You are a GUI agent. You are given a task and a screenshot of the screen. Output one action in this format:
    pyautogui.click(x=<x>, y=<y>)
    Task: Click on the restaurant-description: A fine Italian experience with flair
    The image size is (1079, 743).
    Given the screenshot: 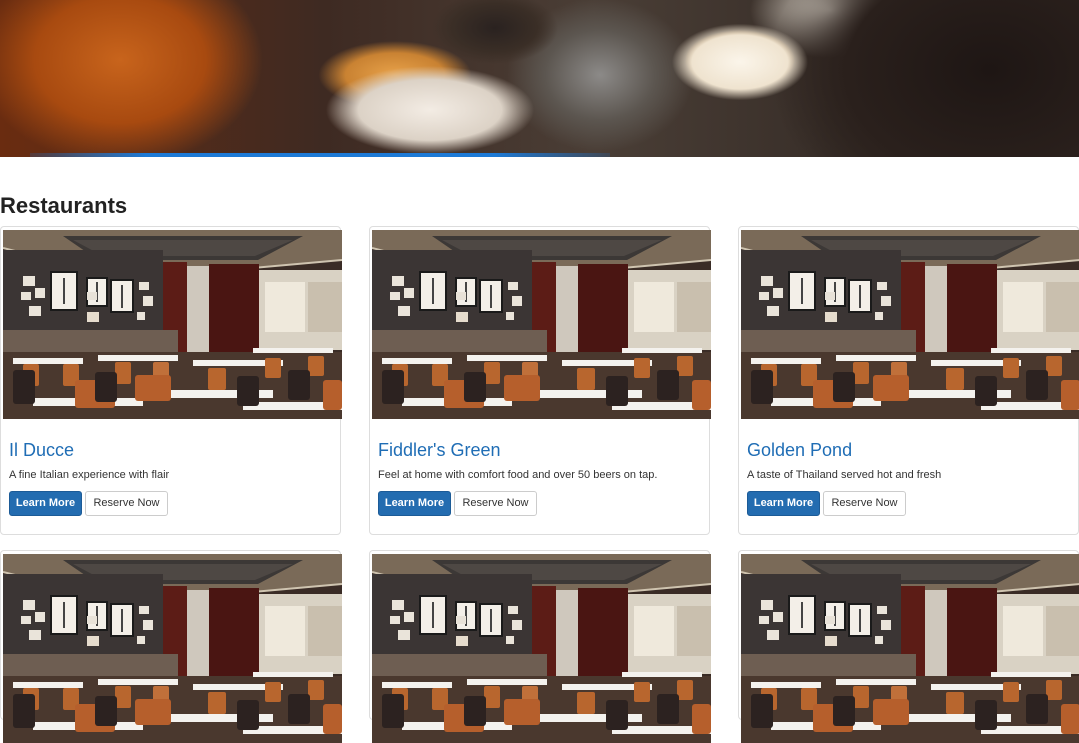 What is the action you would take?
    pyautogui.click(x=89, y=475)
    